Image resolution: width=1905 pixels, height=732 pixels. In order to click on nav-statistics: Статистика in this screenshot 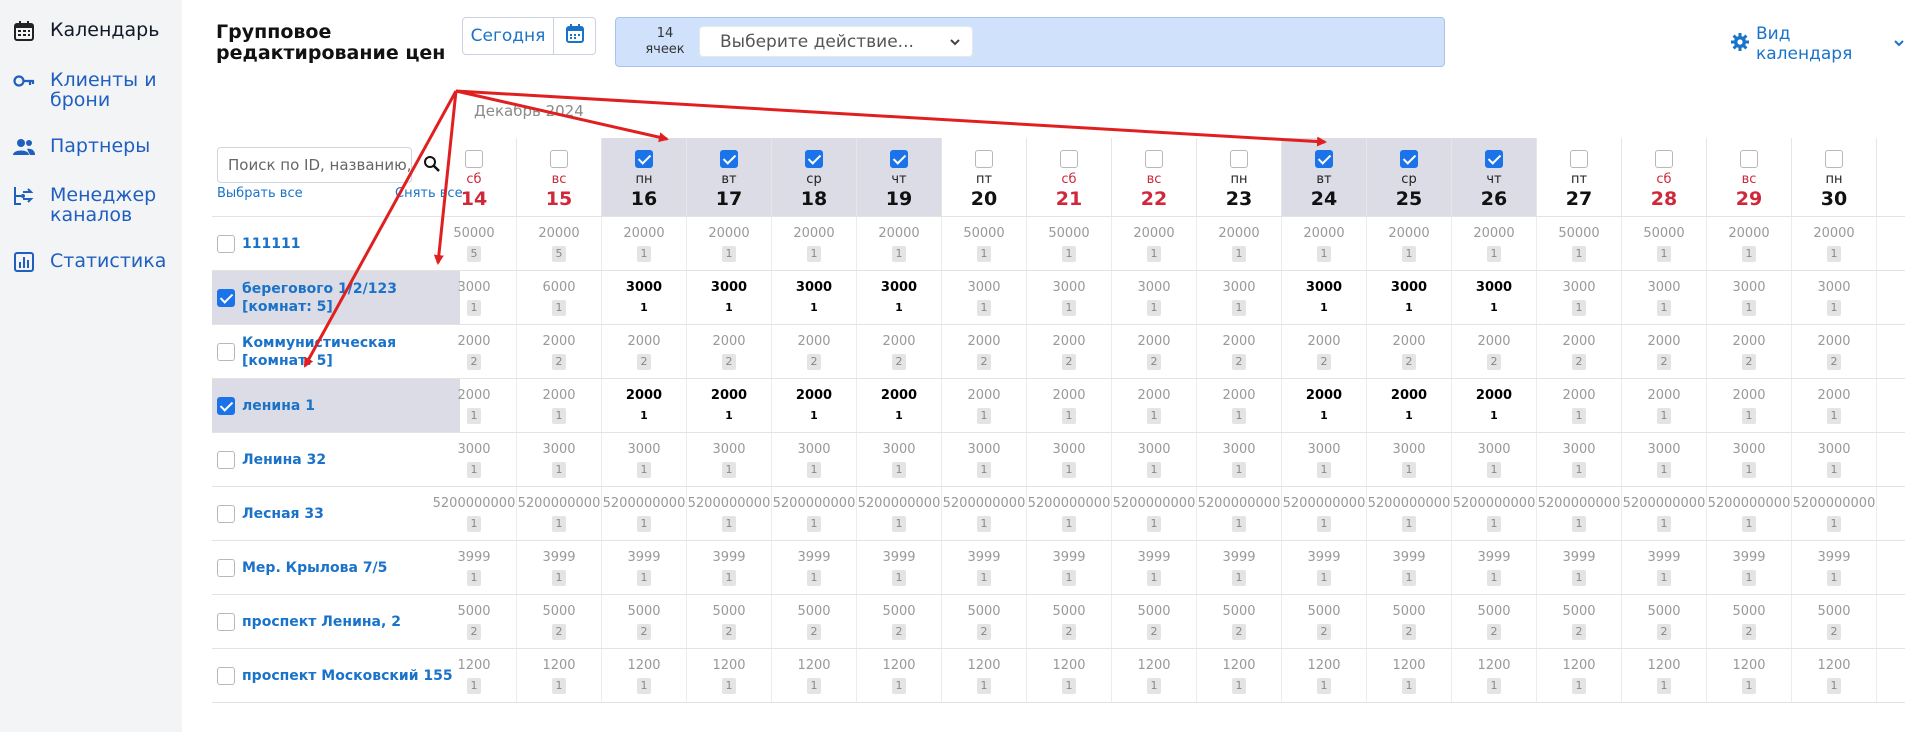, I will do `click(89, 262)`.